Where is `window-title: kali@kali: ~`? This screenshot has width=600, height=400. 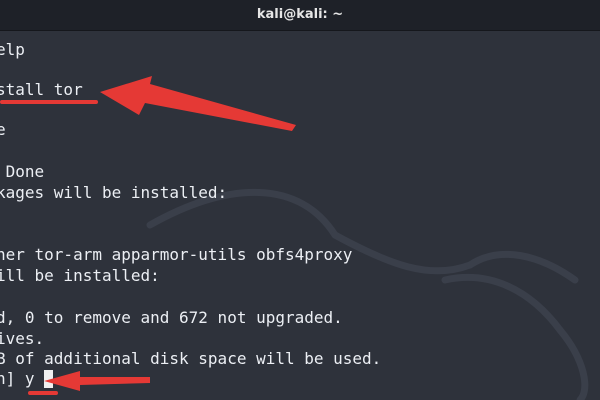 window-title: kali@kali: ~ is located at coordinates (300, 14).